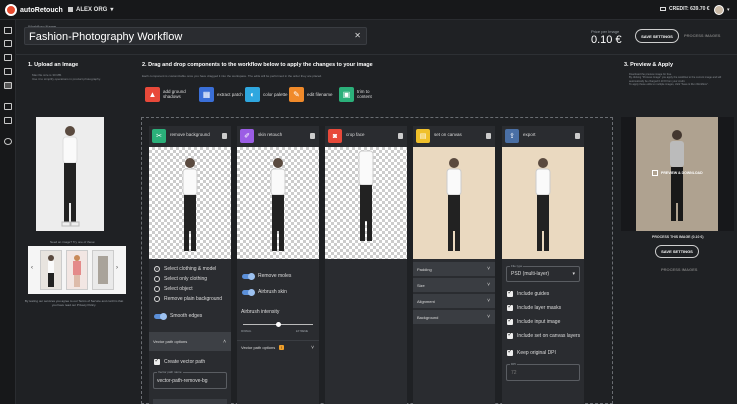 This screenshot has width=737, height=404. I want to click on layers-icon, so click(8, 71).